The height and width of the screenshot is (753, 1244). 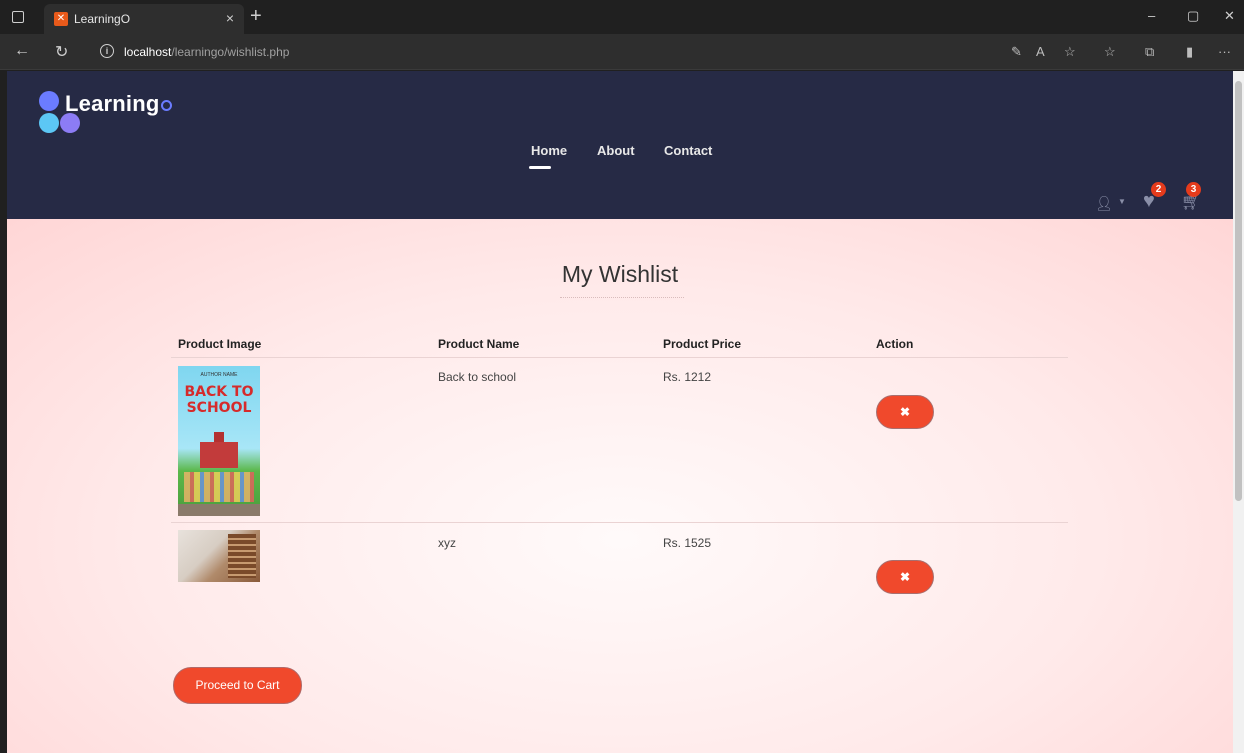 I want to click on more-icon: ···, so click(x=1224, y=51).